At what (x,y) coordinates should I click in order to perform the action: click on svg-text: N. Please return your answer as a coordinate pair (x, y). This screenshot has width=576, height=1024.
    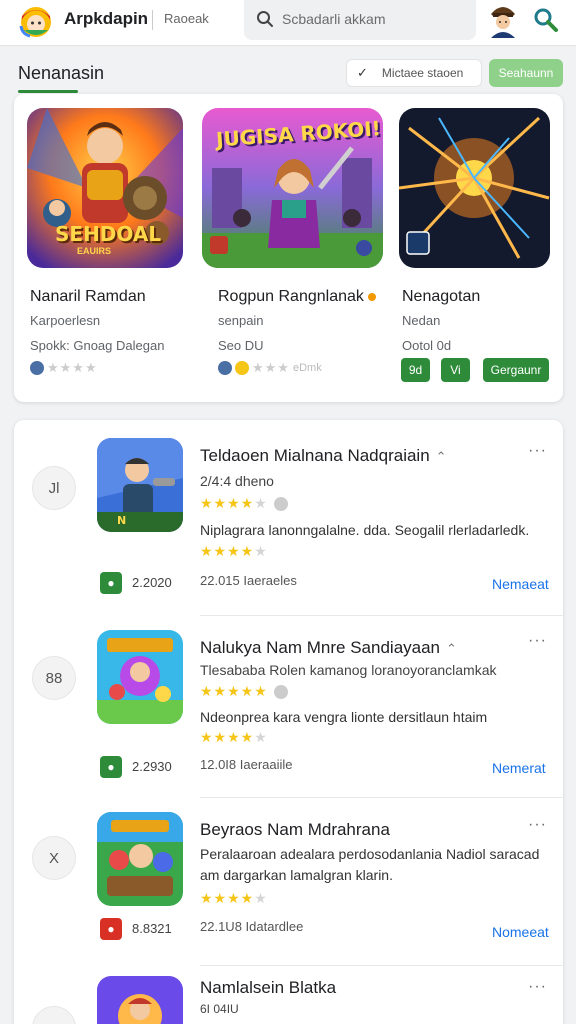
    Looking at the image, I should click on (121, 520).